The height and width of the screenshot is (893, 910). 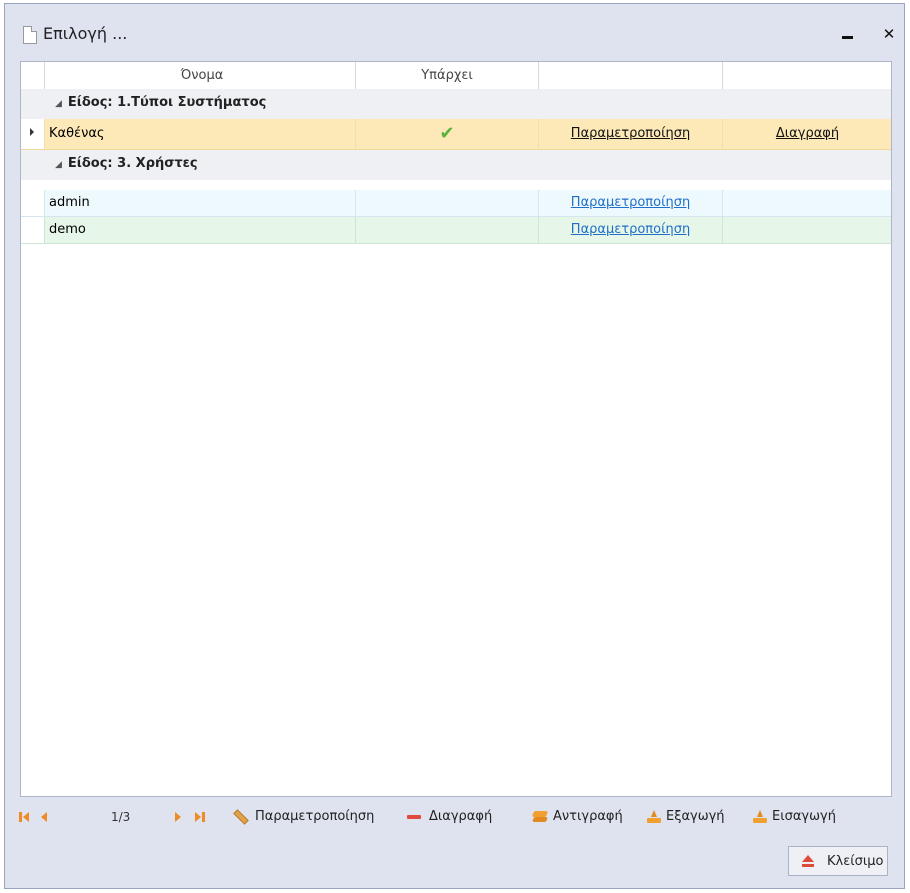 I want to click on group-header: ◢ Είδος: 1.Τύποι Συστήματος, so click(x=160, y=103).